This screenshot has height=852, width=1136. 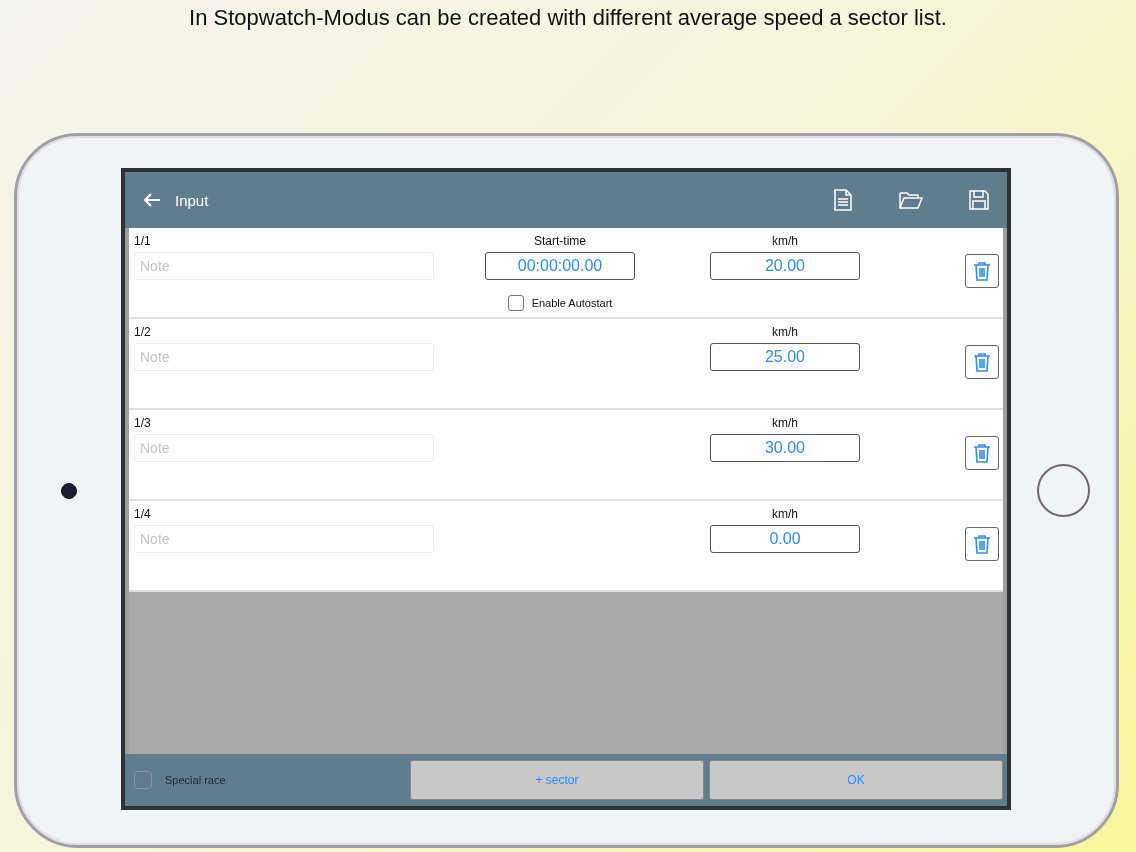 What do you see at coordinates (1063, 490) in the screenshot?
I see `home-button` at bounding box center [1063, 490].